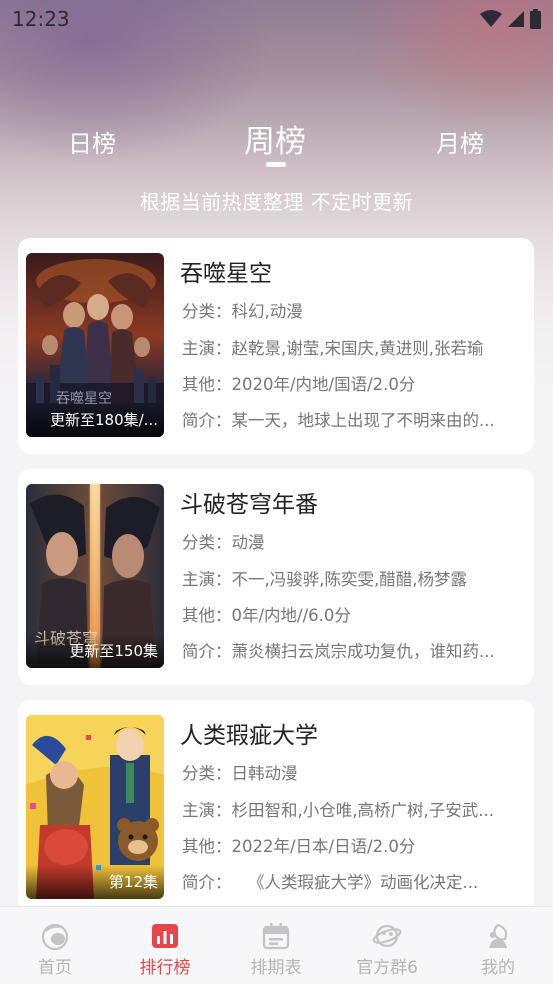 The width and height of the screenshot is (553, 984). Describe the element at coordinates (249, 733) in the screenshot. I see `title: 人类瑕疵大学` at that location.